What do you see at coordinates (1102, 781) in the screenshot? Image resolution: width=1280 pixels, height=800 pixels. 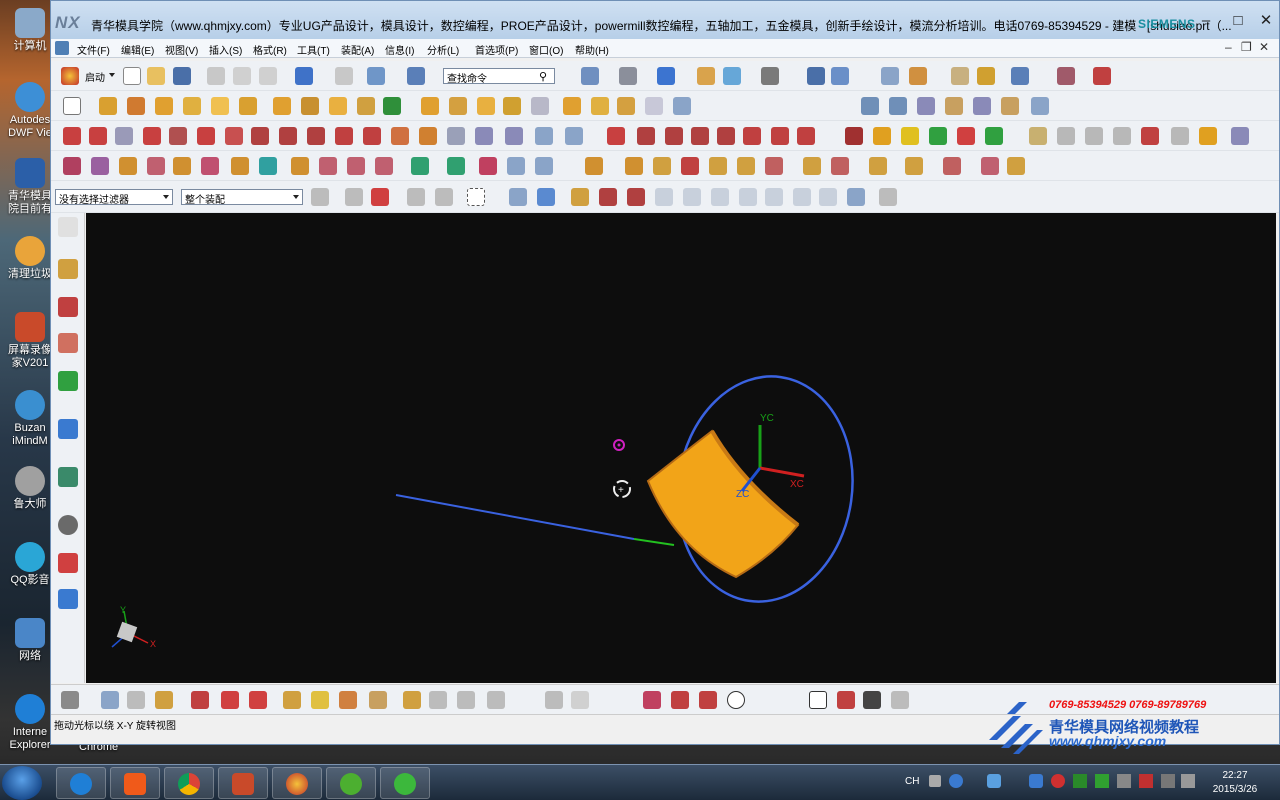 I see `check-icon` at bounding box center [1102, 781].